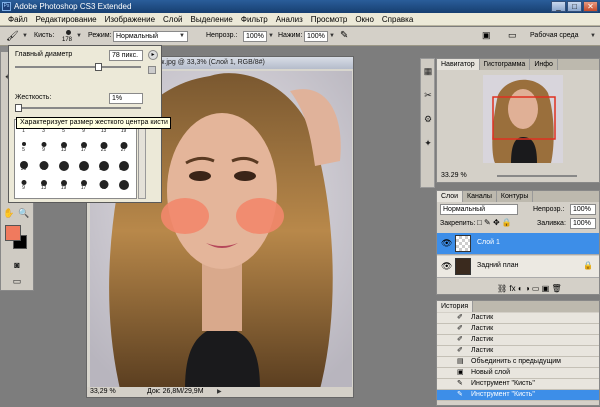 Image resolution: width=600 pixels, height=407 pixels. What do you see at coordinates (316, 36) in the screenshot?
I see `flow-field: 100%` at bounding box center [316, 36].